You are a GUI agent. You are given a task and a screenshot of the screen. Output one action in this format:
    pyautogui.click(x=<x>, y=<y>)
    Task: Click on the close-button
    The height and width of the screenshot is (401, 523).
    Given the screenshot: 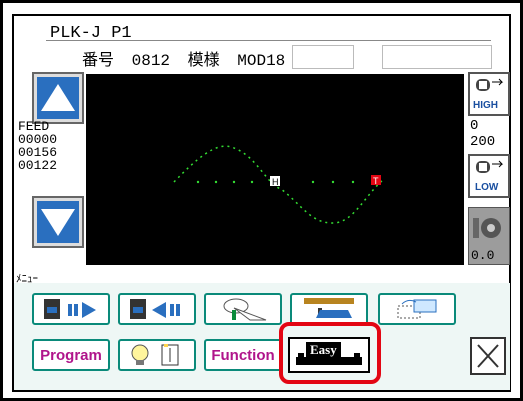 What is the action you would take?
    pyautogui.click(x=488, y=356)
    